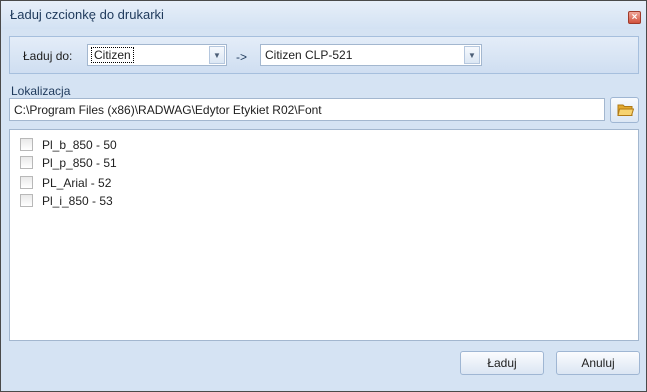  What do you see at coordinates (242, 57) in the screenshot?
I see `arrow-label: ->` at bounding box center [242, 57].